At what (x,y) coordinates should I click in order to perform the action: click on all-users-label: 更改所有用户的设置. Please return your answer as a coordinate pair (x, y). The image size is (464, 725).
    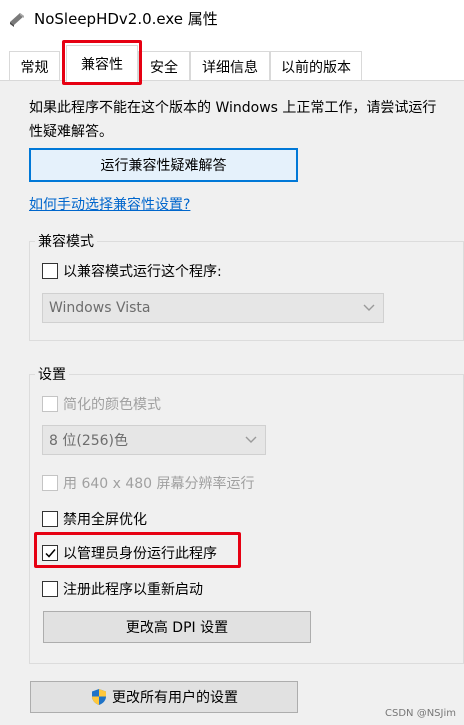
    Looking at the image, I should click on (175, 698).